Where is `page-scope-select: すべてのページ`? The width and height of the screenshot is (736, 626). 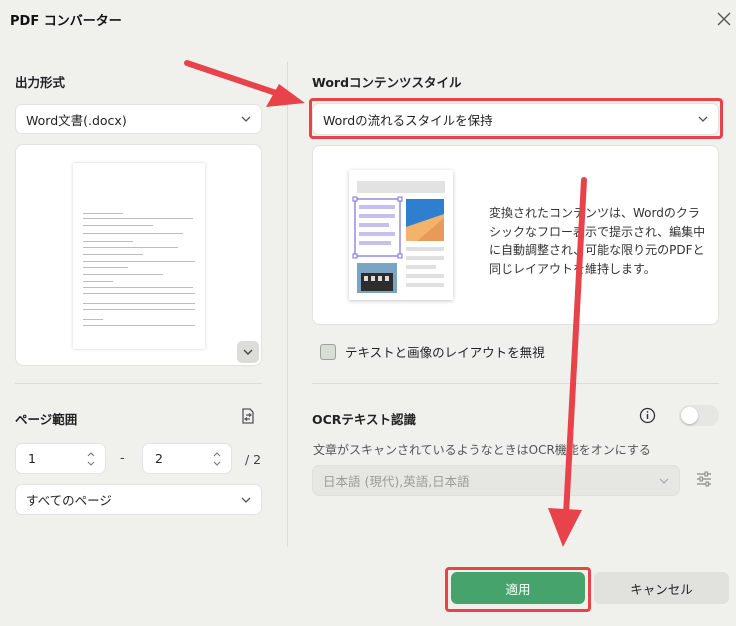
page-scope-select: すべてのページ is located at coordinates (138, 499).